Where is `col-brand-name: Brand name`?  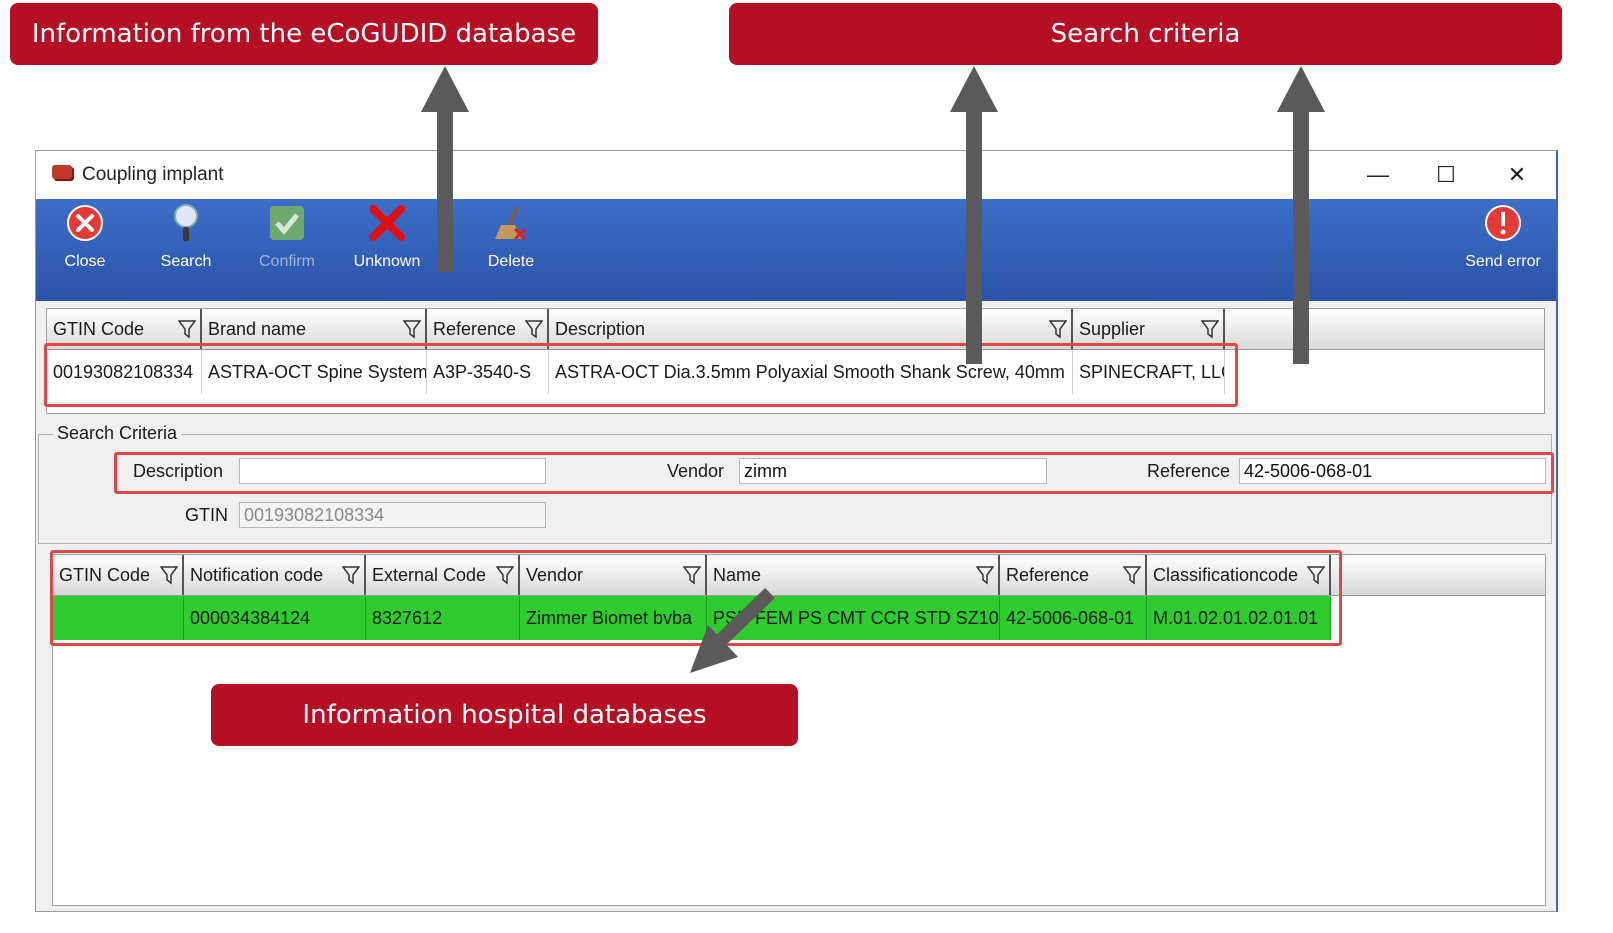
col-brand-name: Brand name is located at coordinates (314, 329).